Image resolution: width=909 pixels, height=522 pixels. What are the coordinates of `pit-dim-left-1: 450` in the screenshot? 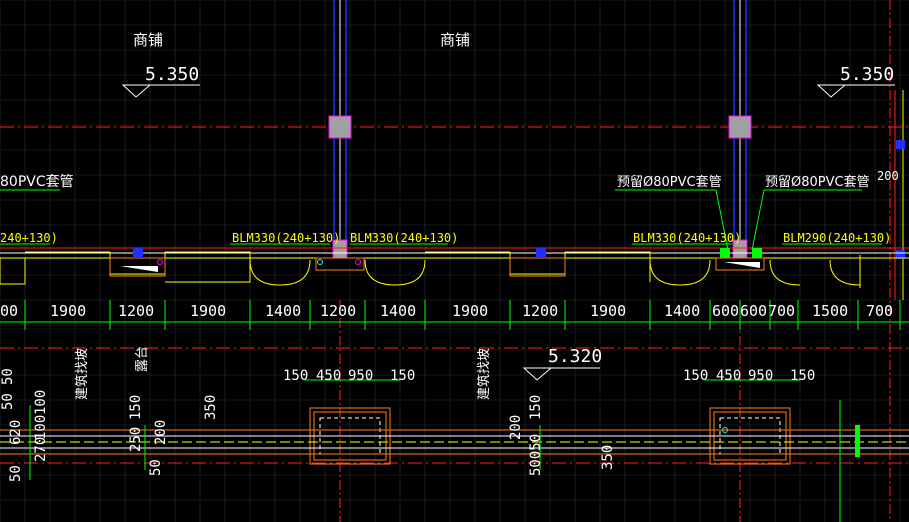 It's located at (328, 376).